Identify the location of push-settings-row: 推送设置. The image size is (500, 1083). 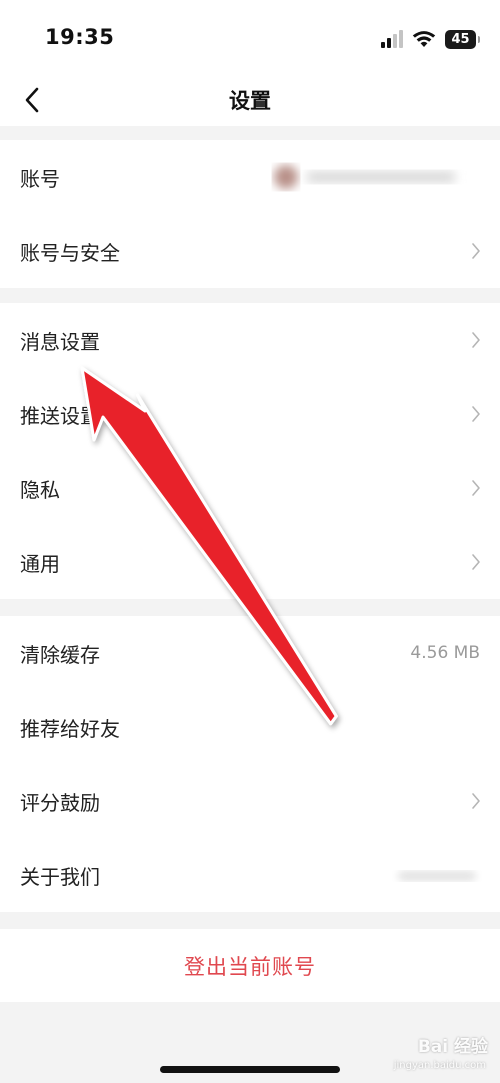
(250, 414).